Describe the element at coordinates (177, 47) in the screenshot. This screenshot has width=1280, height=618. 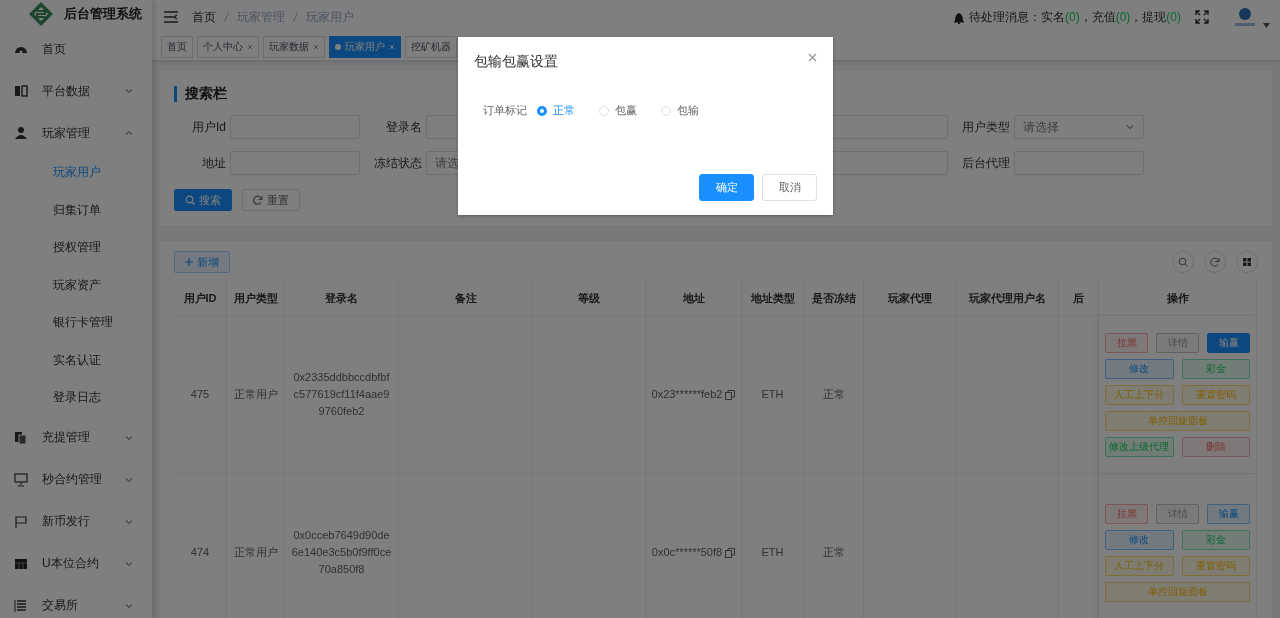
I see `tab: 首页` at that location.